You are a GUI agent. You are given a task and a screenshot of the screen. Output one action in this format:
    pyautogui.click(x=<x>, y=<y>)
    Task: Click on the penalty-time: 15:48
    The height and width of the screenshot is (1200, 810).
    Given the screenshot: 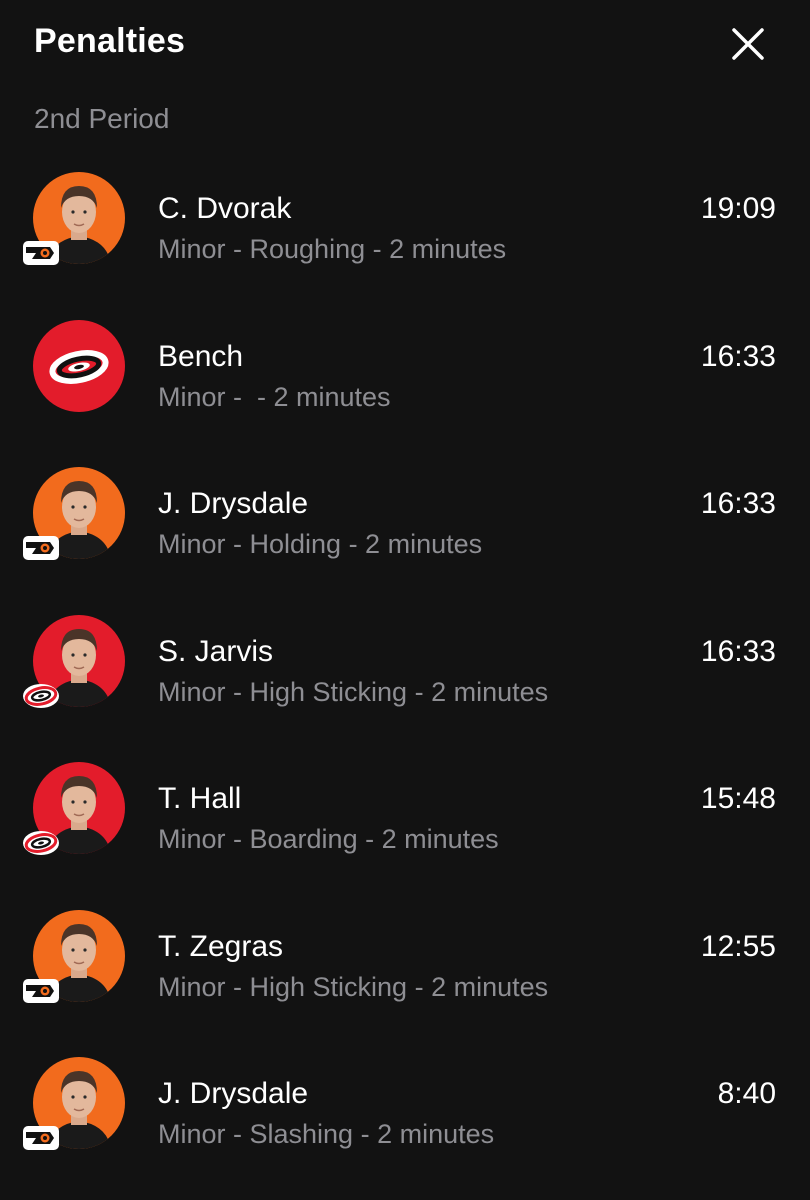 What is the action you would take?
    pyautogui.click(x=738, y=798)
    